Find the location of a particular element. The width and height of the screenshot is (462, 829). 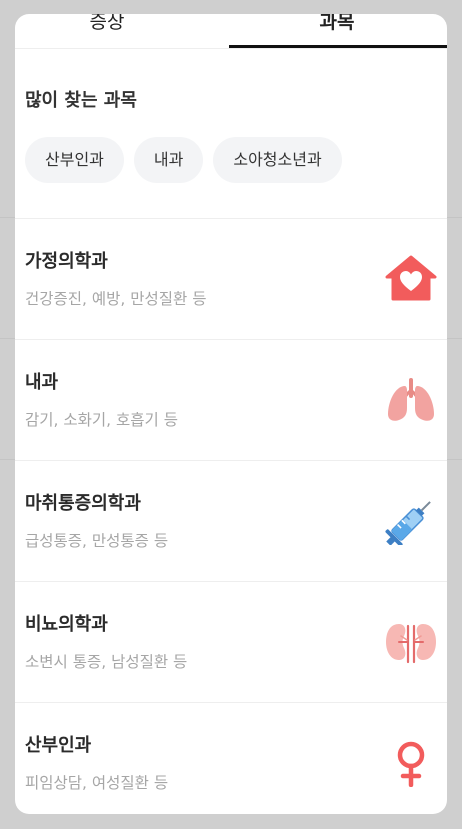

popular-chips: 산부인과 내과 소아청소년과 is located at coordinates (183, 160).